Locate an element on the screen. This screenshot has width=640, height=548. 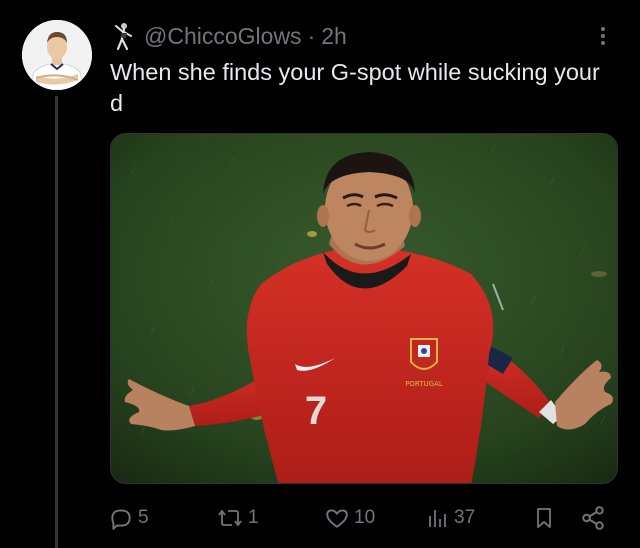
views-button: 37 is located at coordinates (450, 518).